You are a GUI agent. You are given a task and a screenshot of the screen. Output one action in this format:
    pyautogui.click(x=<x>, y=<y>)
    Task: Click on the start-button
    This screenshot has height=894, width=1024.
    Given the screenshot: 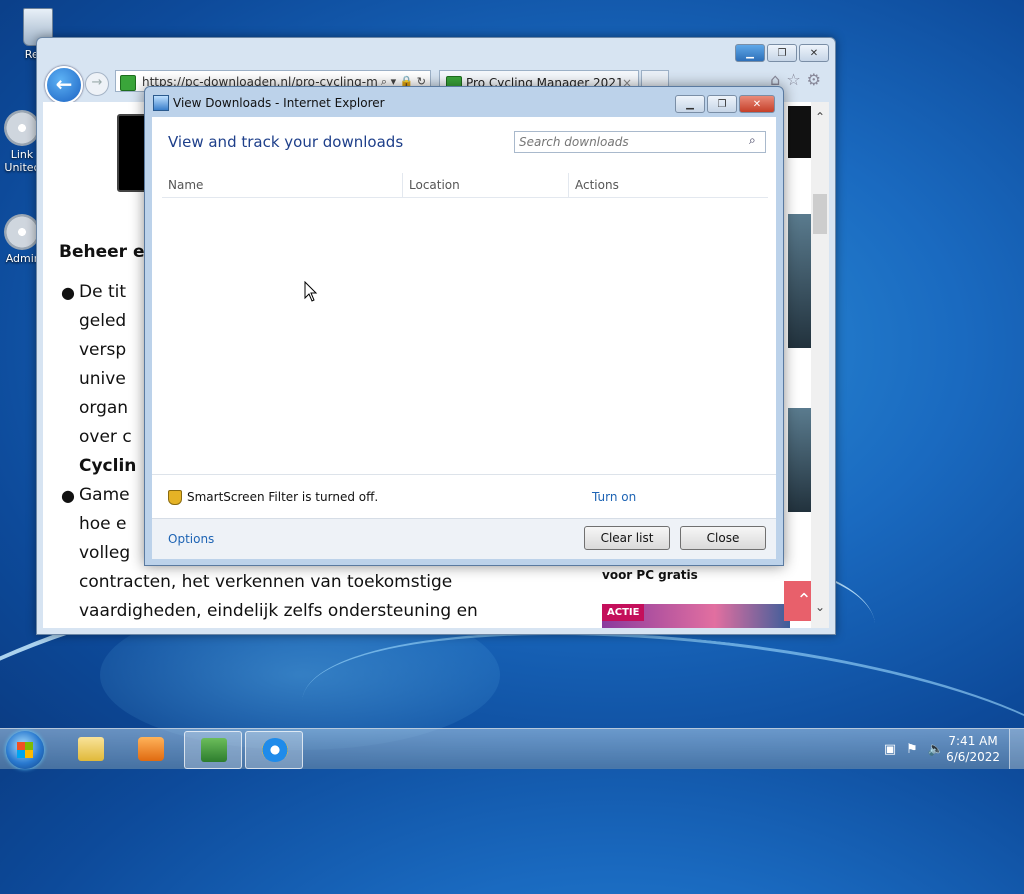 What is the action you would take?
    pyautogui.click(x=25, y=750)
    